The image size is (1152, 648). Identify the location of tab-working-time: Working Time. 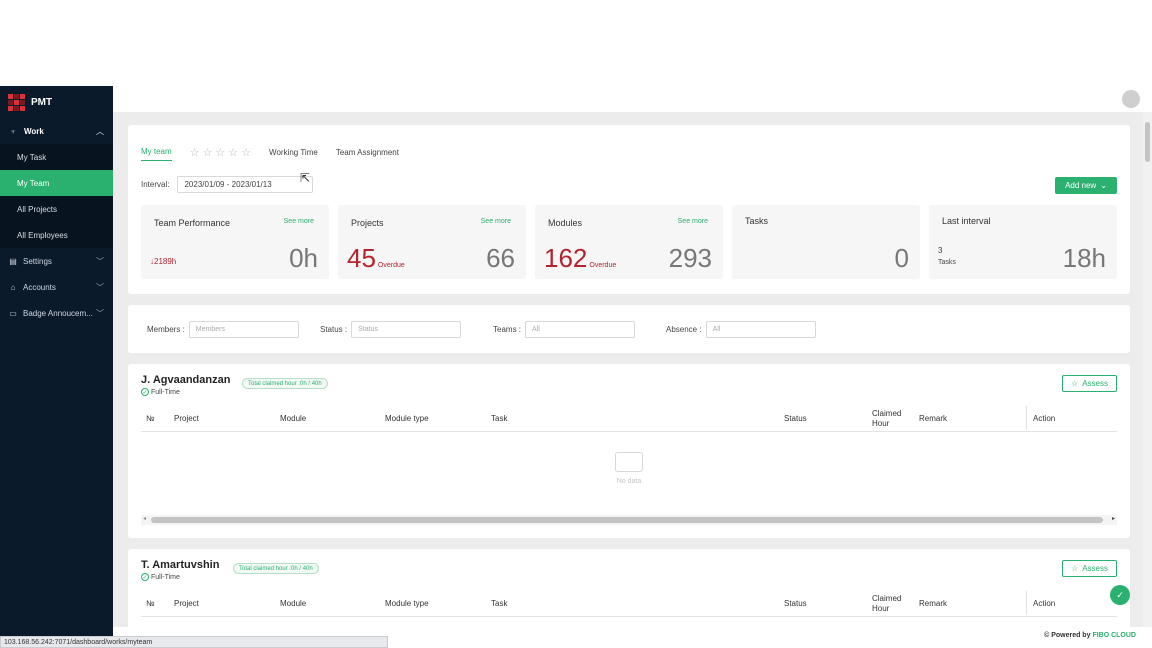
(293, 152).